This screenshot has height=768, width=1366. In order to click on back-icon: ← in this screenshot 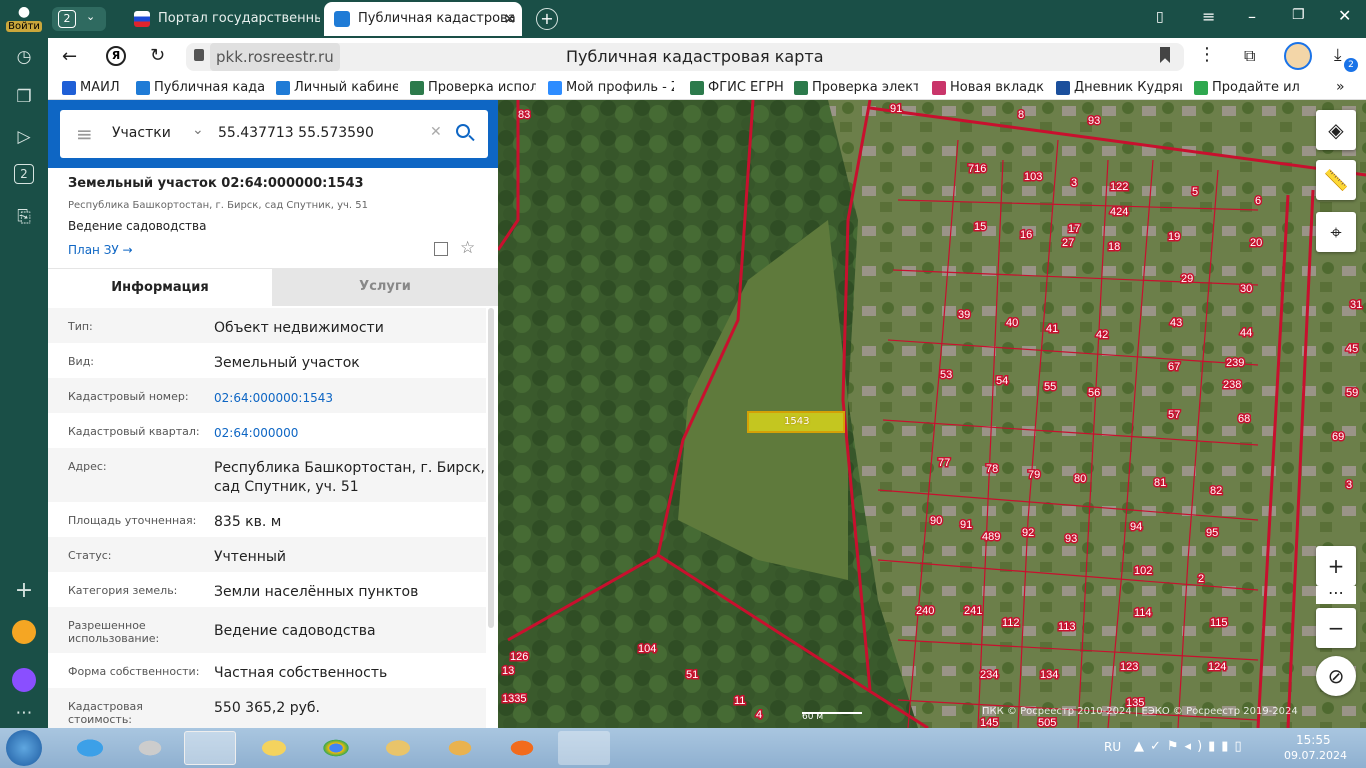, I will do `click(69, 56)`.